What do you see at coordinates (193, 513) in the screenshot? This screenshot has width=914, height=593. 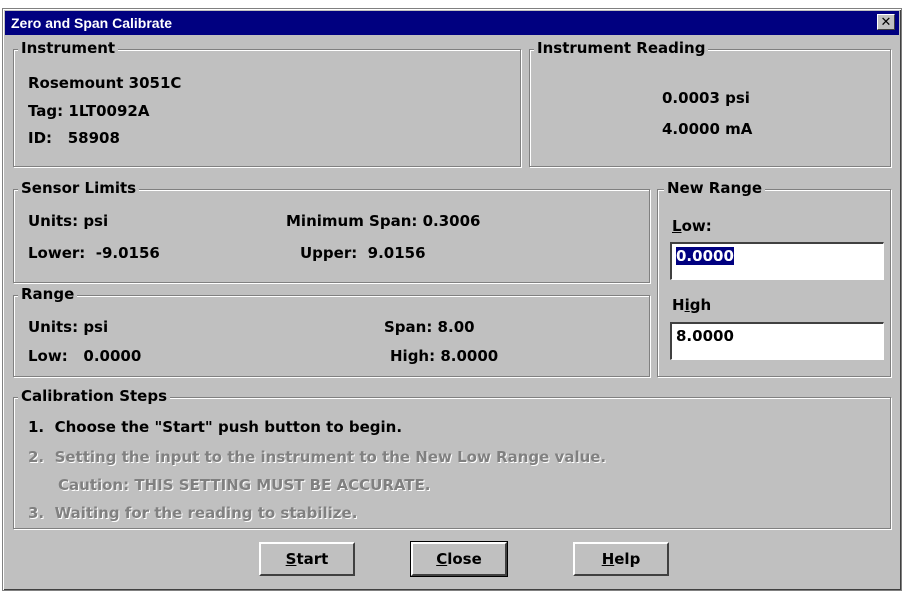 I see `step-3: 3. Waiting for the reading to stabilize.` at bounding box center [193, 513].